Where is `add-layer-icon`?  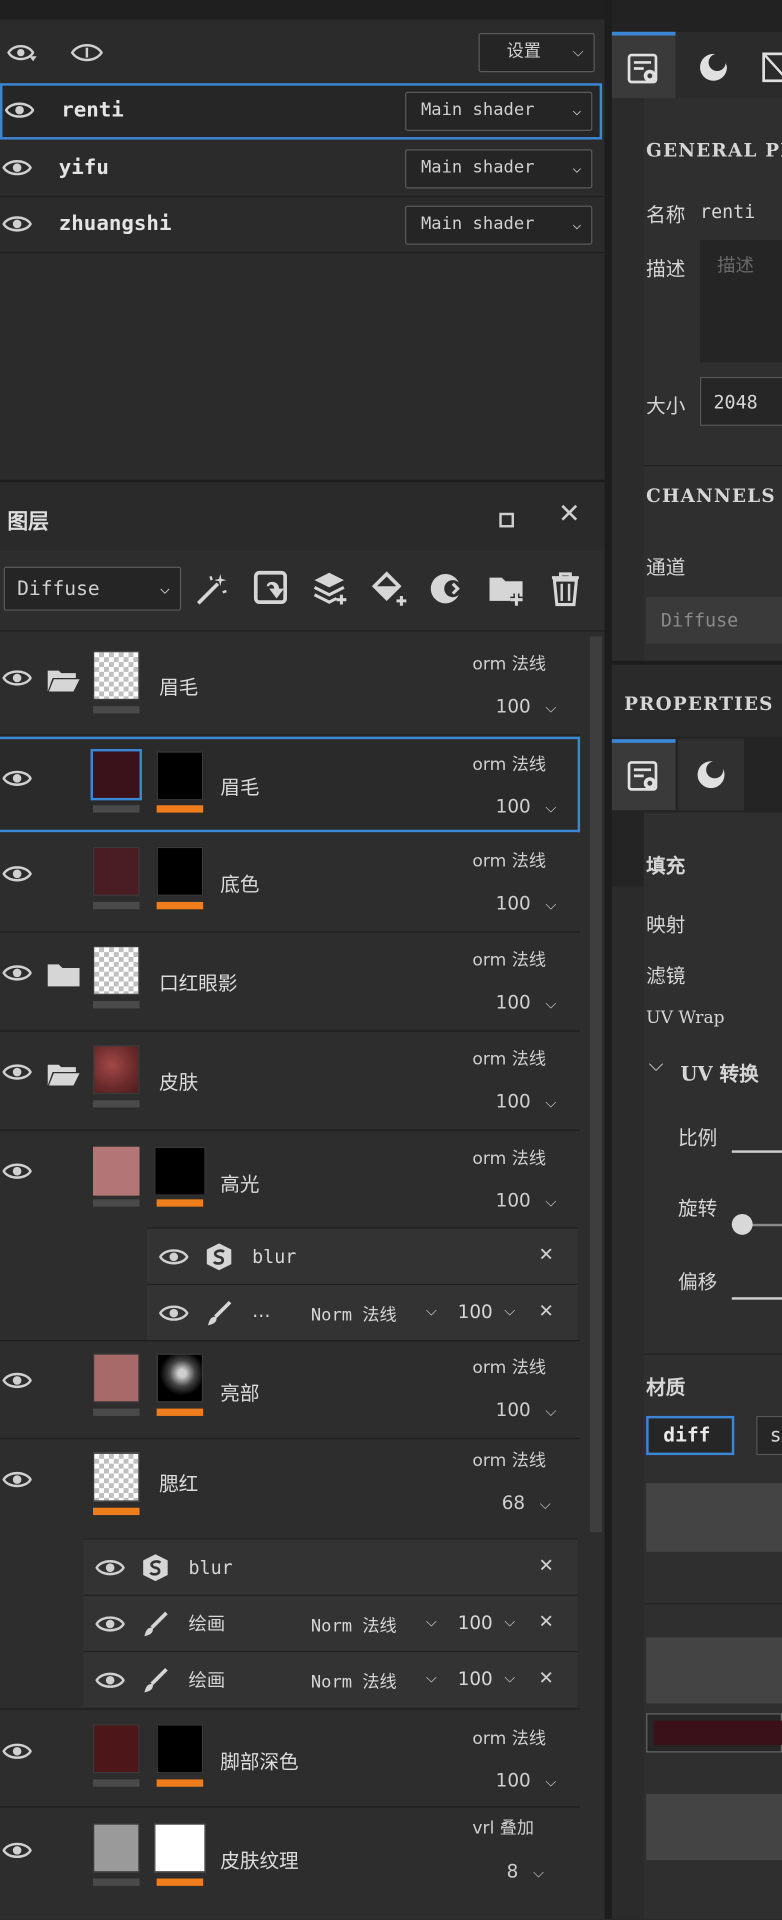 add-layer-icon is located at coordinates (330, 588).